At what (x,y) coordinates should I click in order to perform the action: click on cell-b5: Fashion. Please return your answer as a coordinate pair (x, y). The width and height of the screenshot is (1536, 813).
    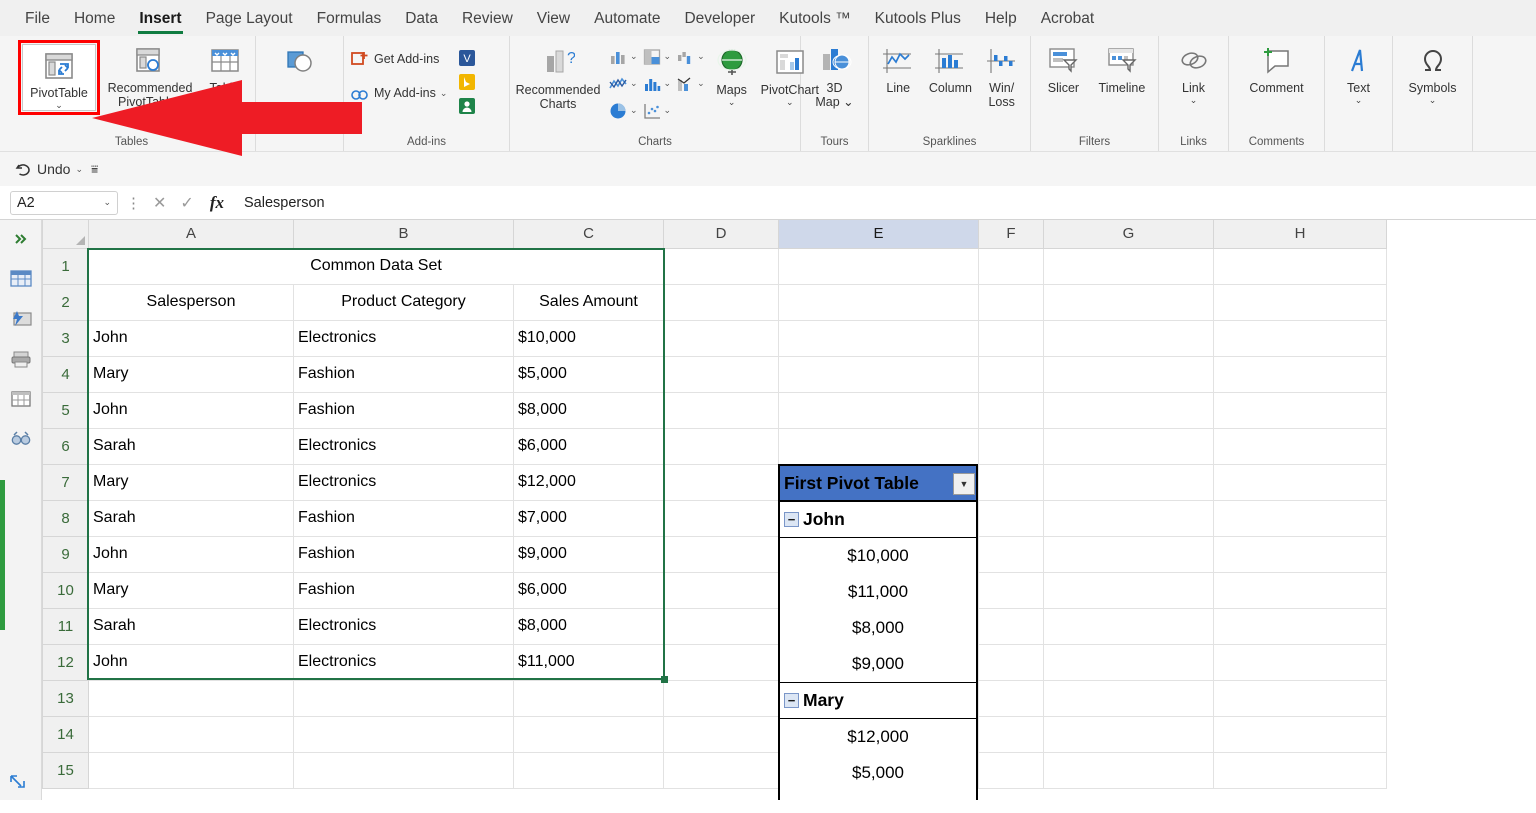
    Looking at the image, I should click on (403, 410).